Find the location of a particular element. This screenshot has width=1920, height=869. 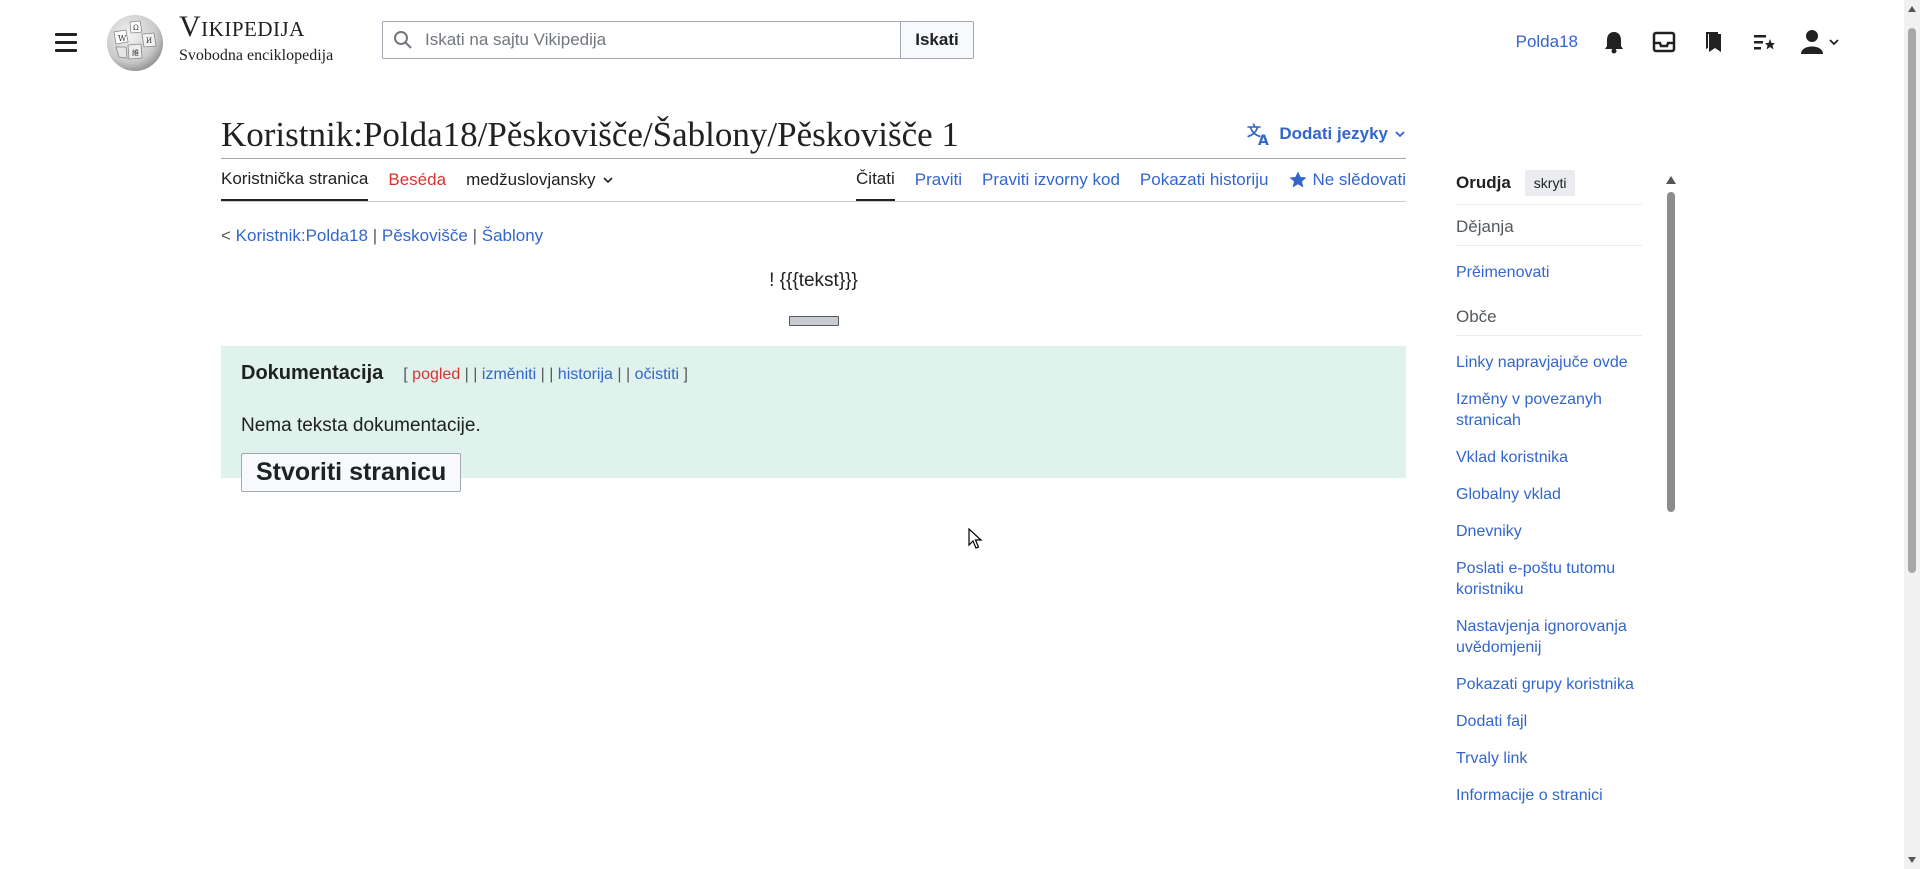

main-menu-button is located at coordinates (66, 42).